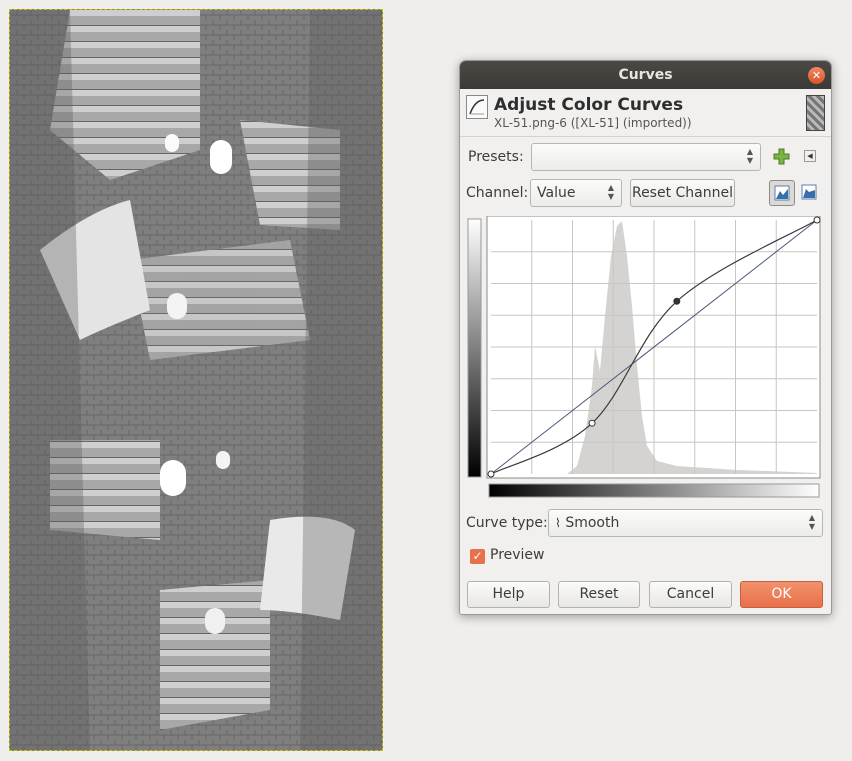 The height and width of the screenshot is (761, 852). I want to click on linear-histogram-icon, so click(782, 193).